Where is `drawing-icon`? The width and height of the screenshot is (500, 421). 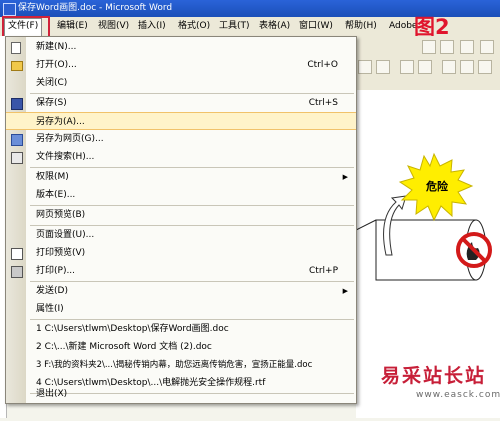
drawing-icon is located at coordinates (429, 47).